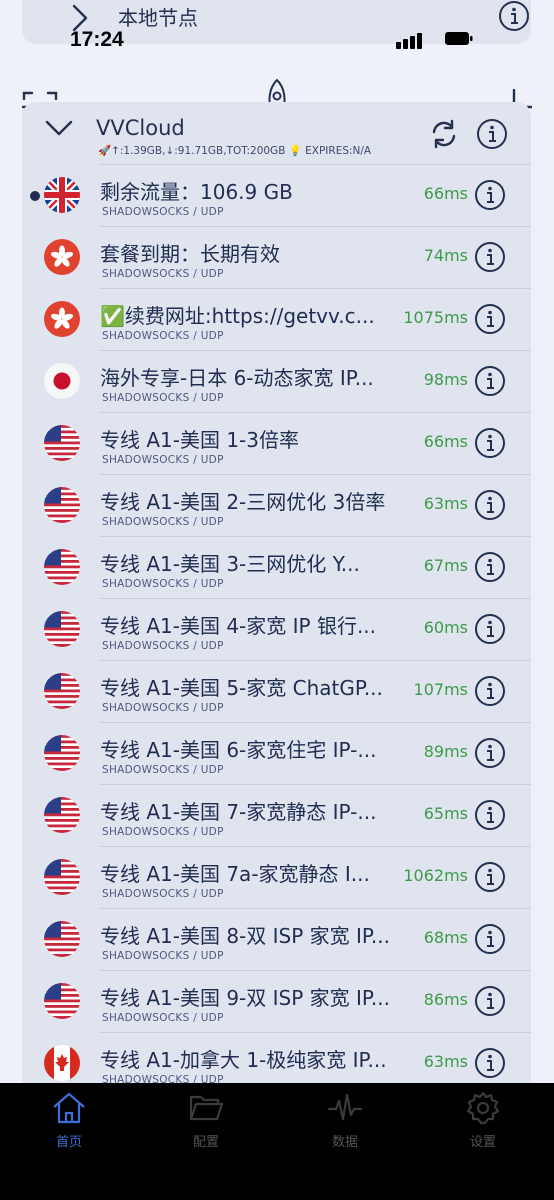  Describe the element at coordinates (446, 379) in the screenshot. I see `node-latency: 98ms` at that location.